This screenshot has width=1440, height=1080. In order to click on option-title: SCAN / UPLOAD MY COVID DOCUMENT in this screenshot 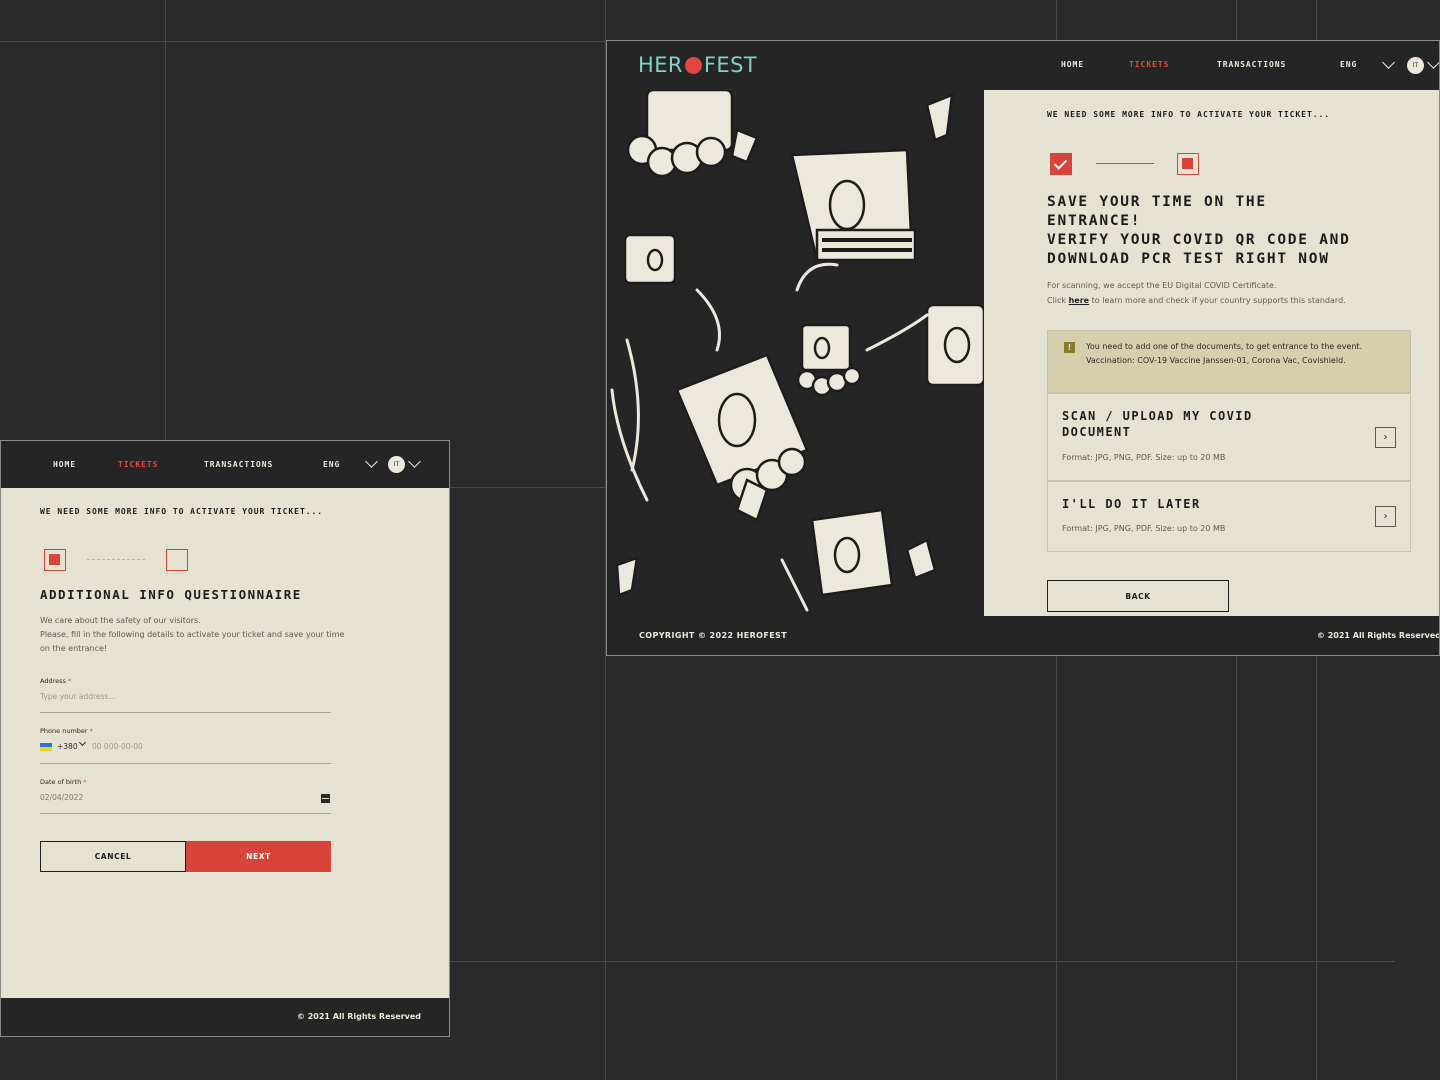, I will do `click(1157, 424)`.